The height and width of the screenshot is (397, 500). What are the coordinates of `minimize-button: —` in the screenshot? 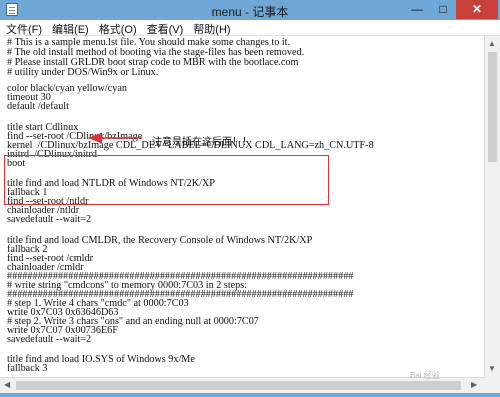 It's located at (417, 9).